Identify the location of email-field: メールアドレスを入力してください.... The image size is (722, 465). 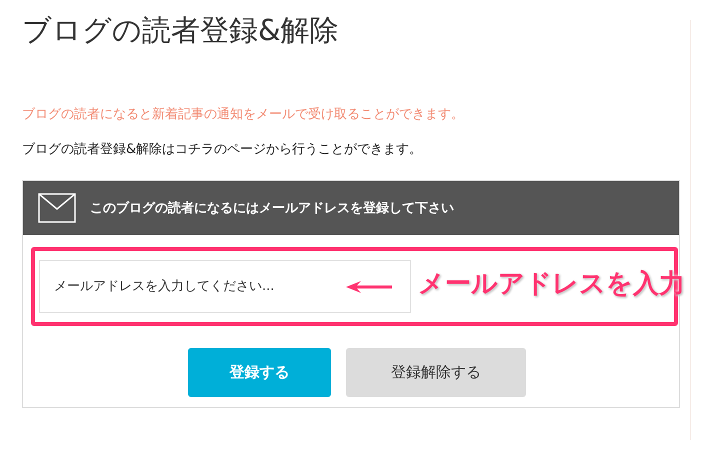
(225, 286).